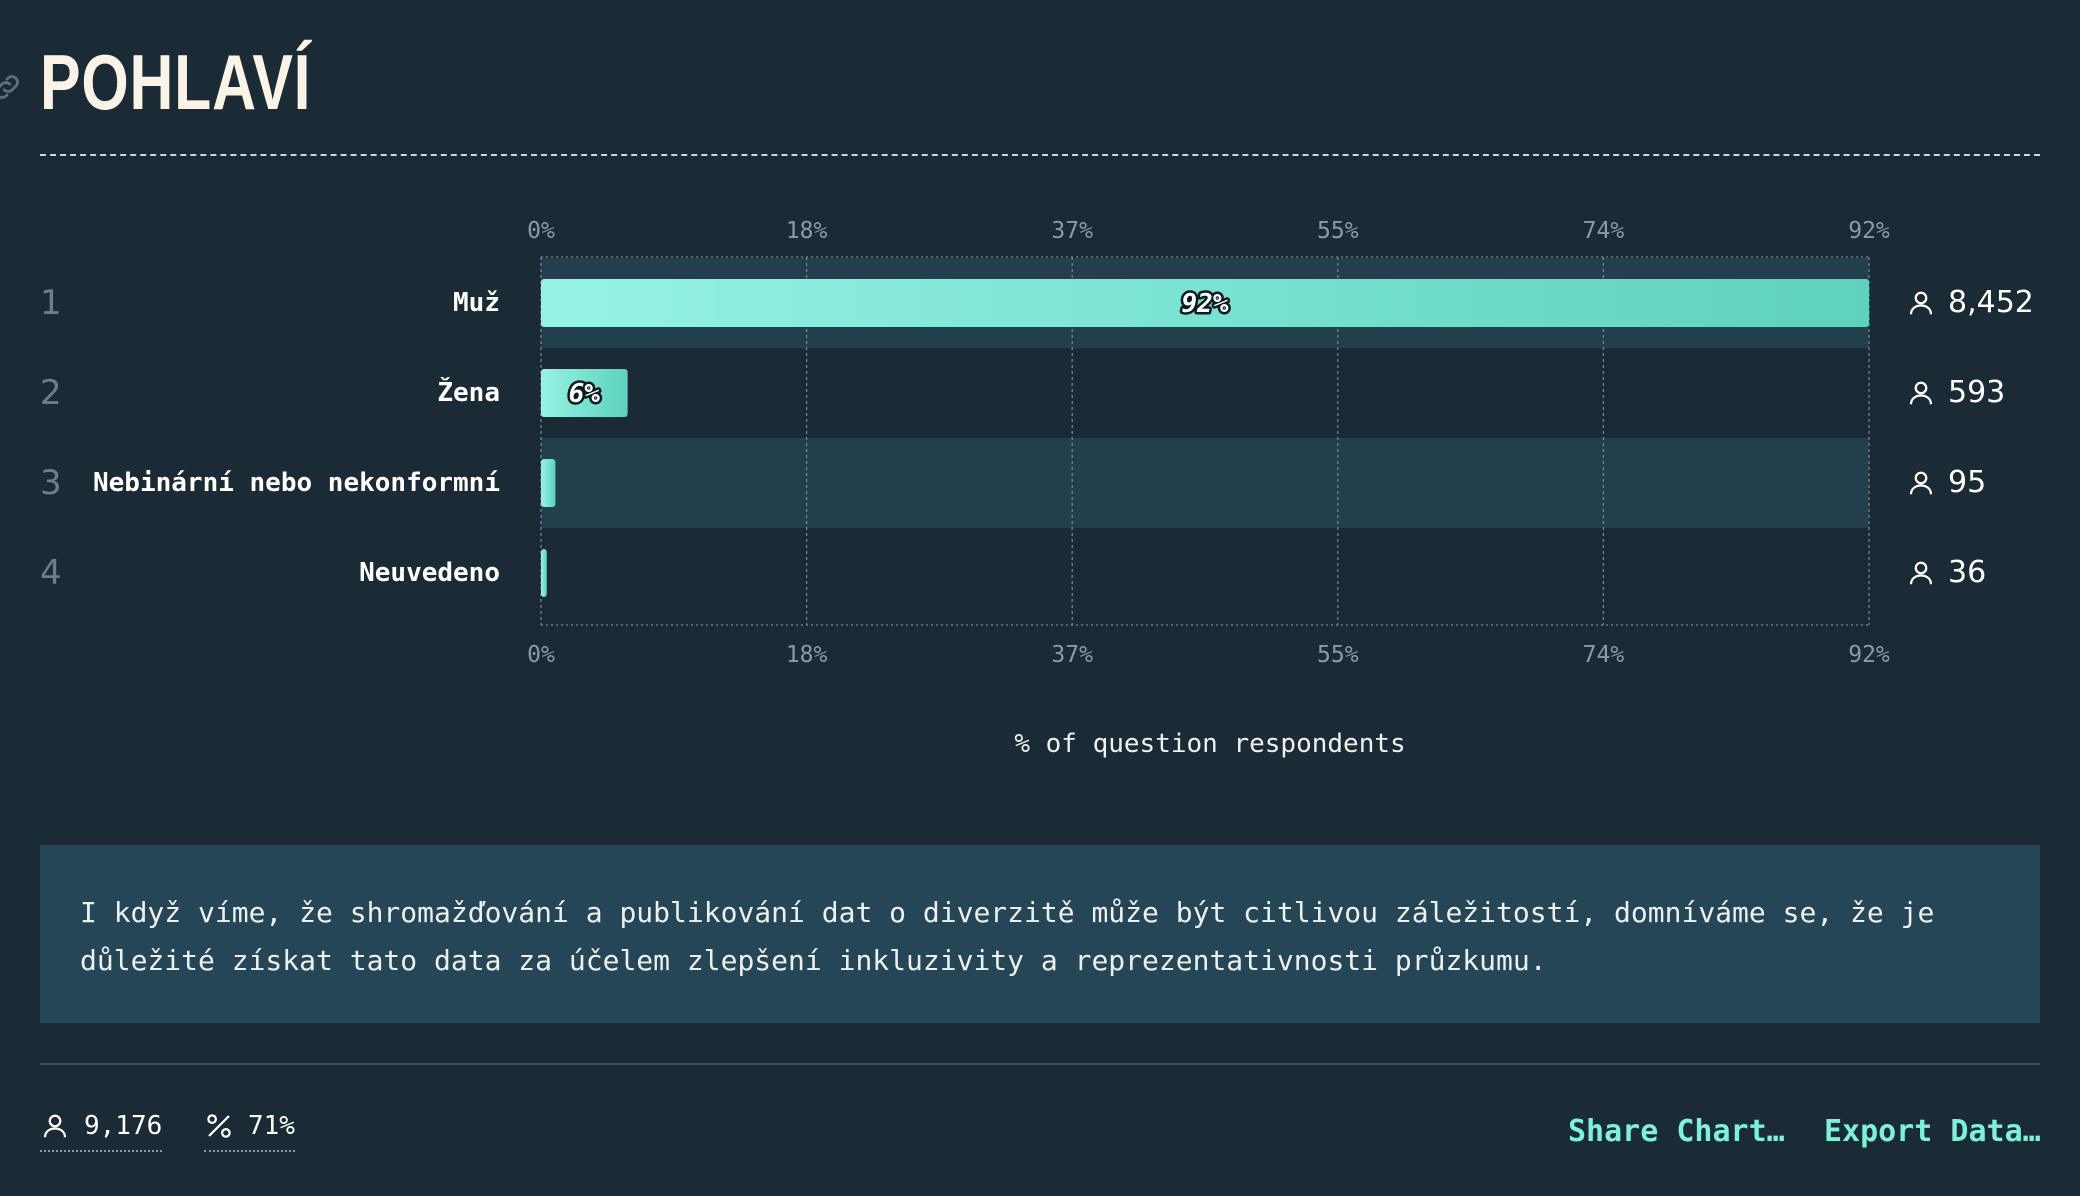 This screenshot has height=1196, width=2080. I want to click on chart-title: POHLAVÍ, so click(176, 82).